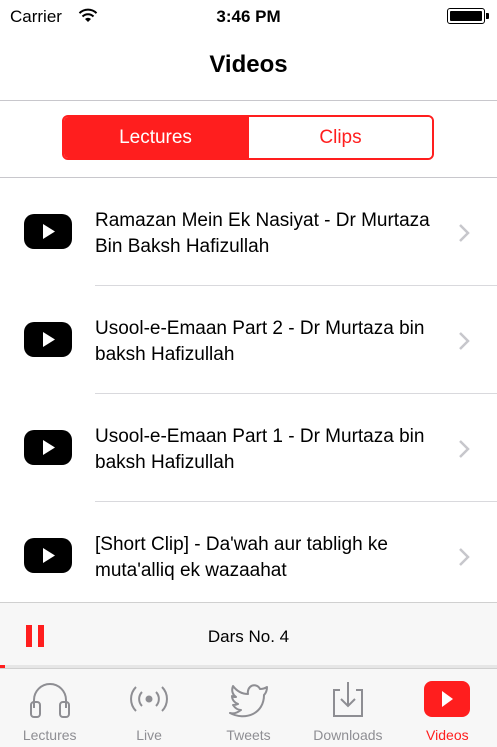  What do you see at coordinates (50, 699) in the screenshot?
I see `headphones-icon` at bounding box center [50, 699].